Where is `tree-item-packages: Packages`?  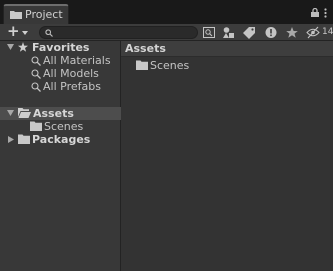
tree-item-packages: Packages is located at coordinates (60, 139).